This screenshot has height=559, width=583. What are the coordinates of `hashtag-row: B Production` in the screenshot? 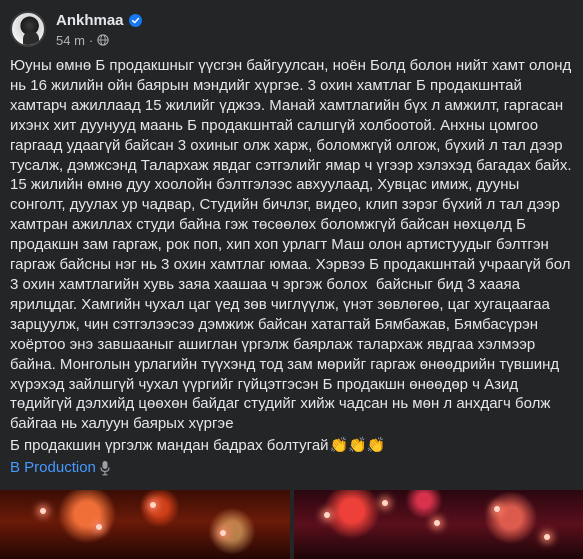 It's located at (60, 468).